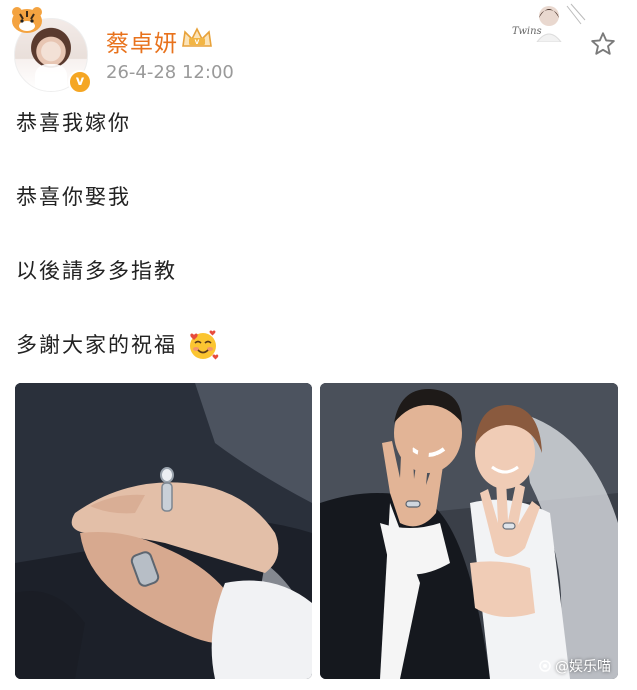 The image size is (637, 690). What do you see at coordinates (142, 41) in the screenshot?
I see `author-name: 蔡卓妍` at bounding box center [142, 41].